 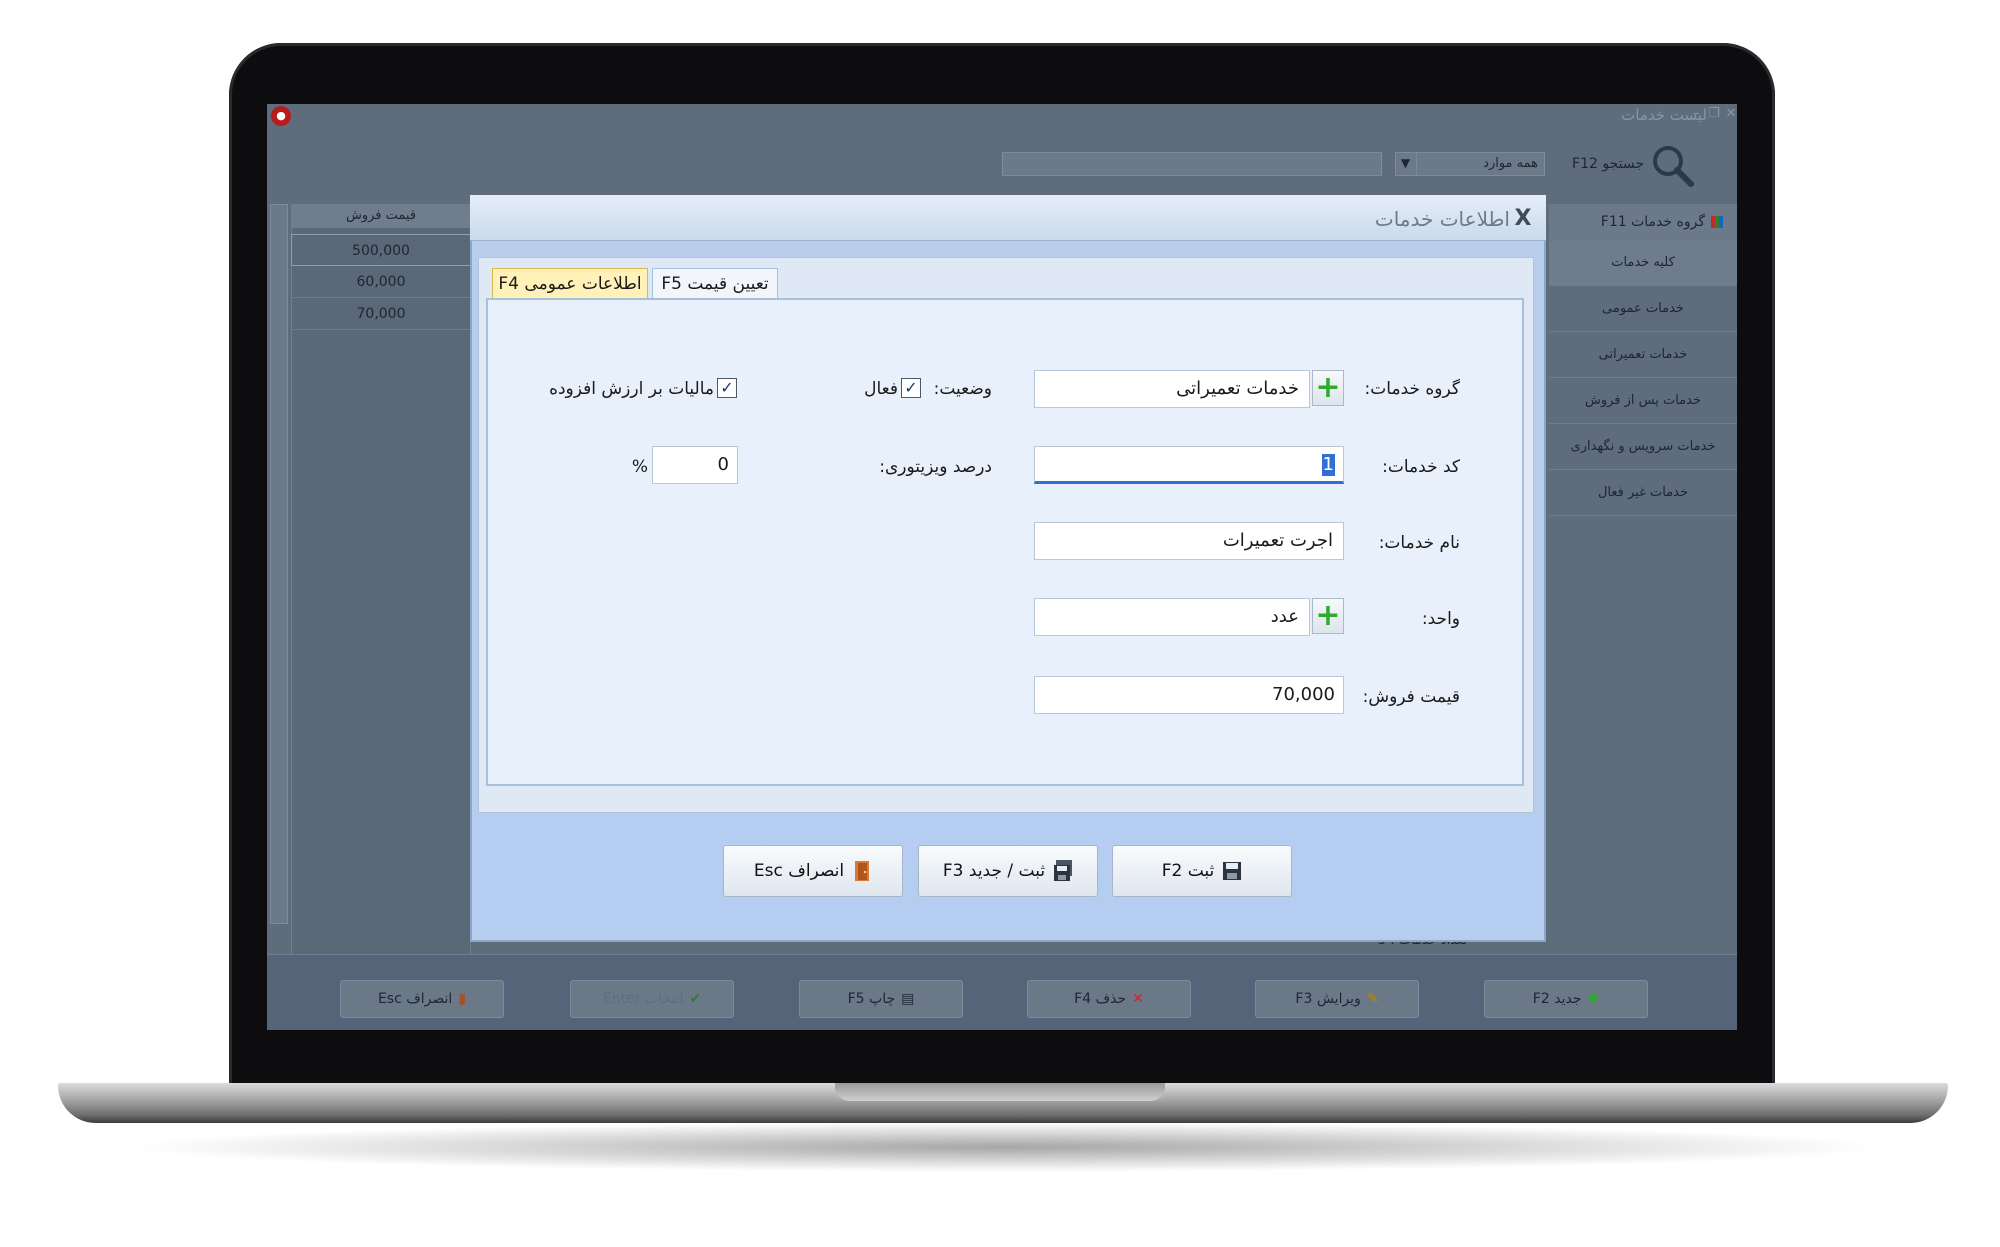 I want to click on select-button: ✔ انتخاب Enter, so click(x=652, y=999).